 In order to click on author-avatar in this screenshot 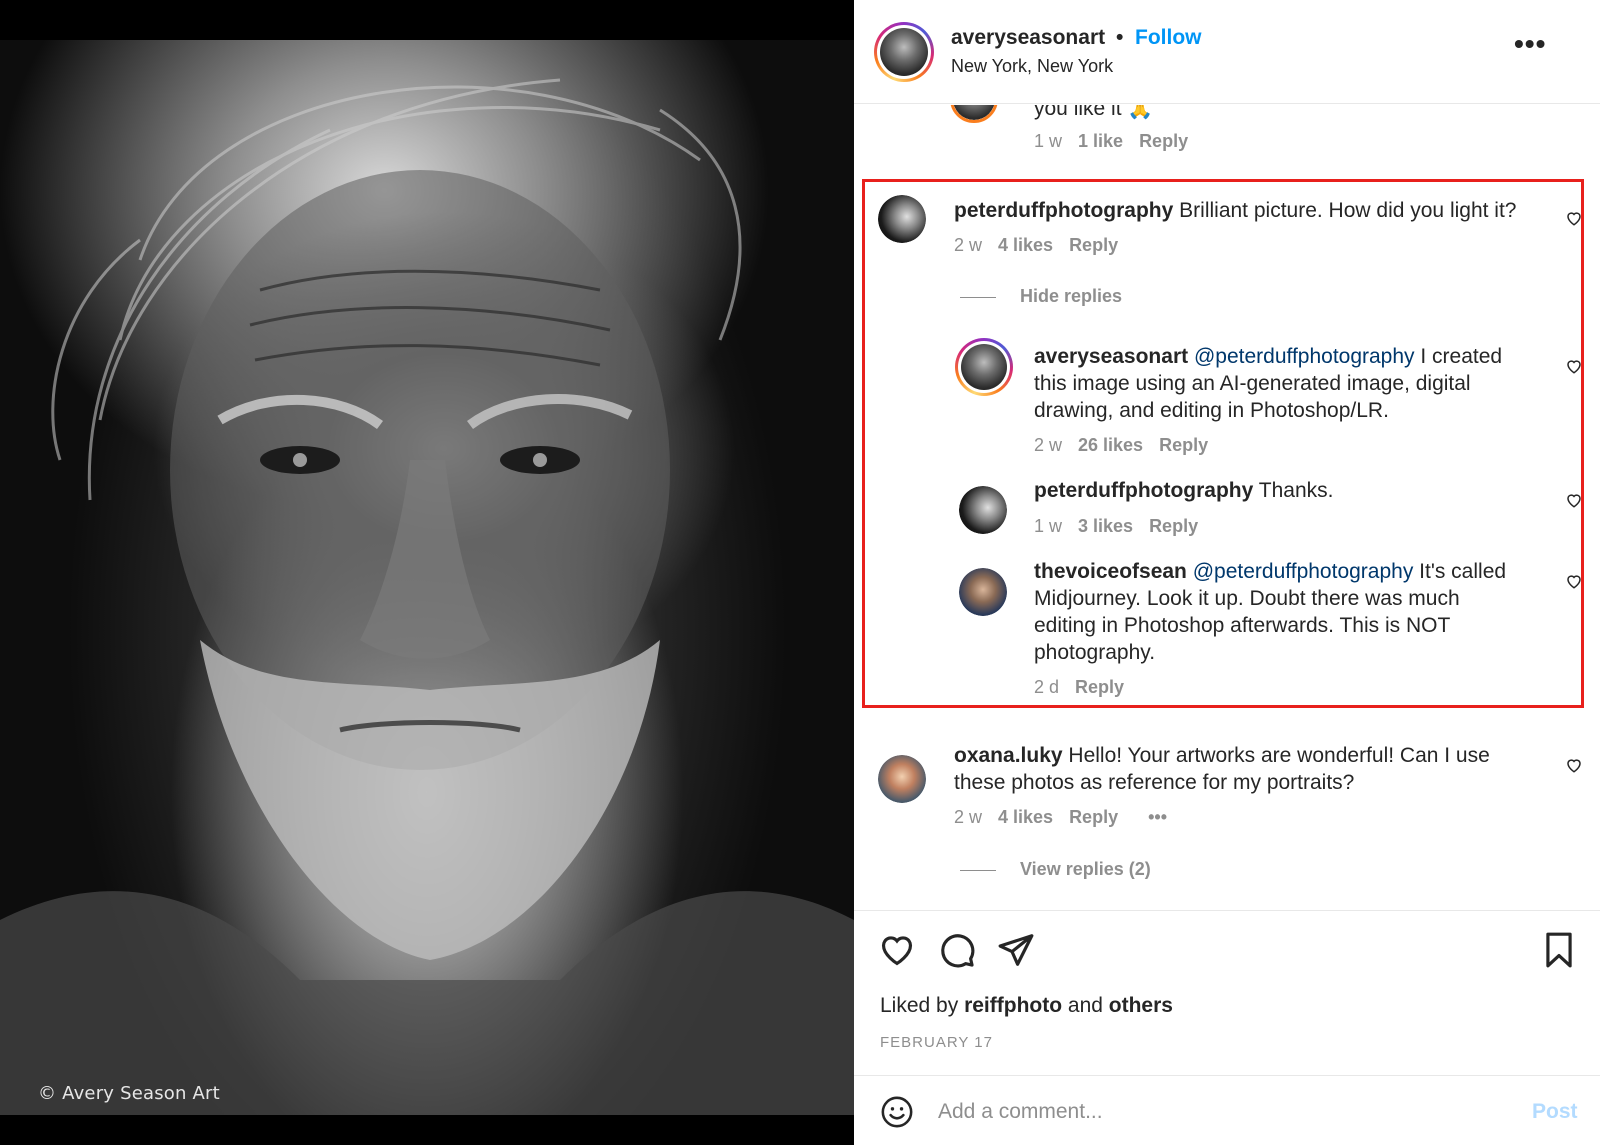, I will do `click(904, 52)`.